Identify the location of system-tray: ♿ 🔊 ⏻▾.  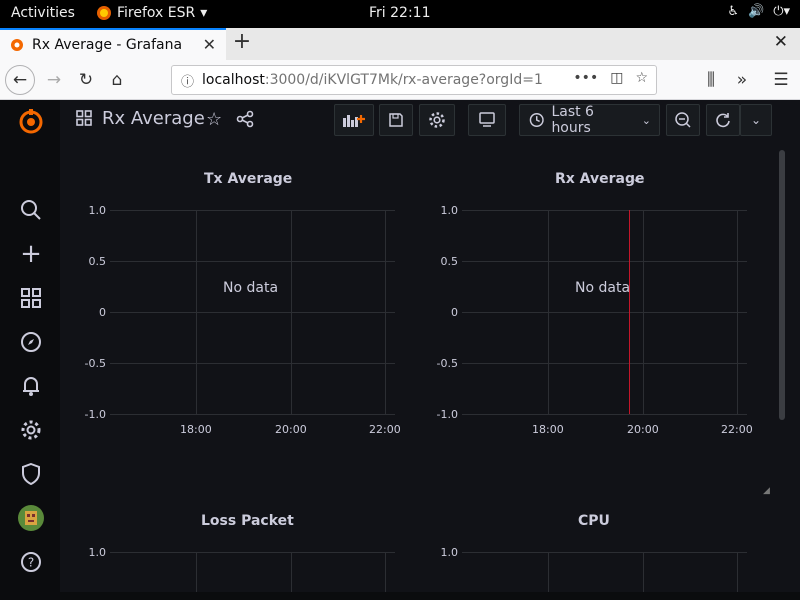
(758, 11).